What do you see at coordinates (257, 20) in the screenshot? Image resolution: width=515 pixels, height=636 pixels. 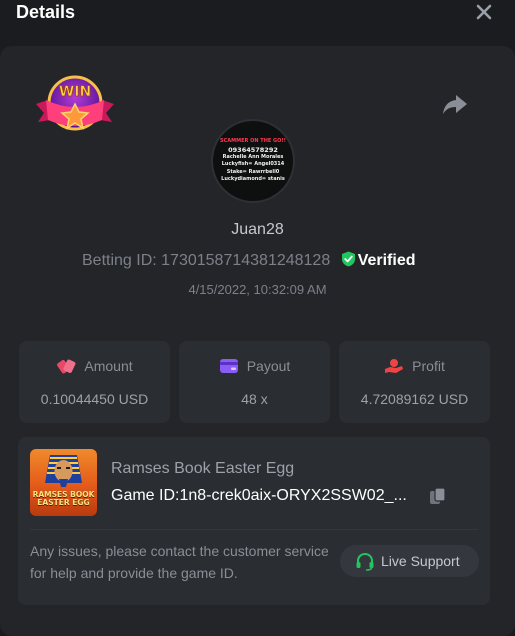 I see `header: Details` at bounding box center [257, 20].